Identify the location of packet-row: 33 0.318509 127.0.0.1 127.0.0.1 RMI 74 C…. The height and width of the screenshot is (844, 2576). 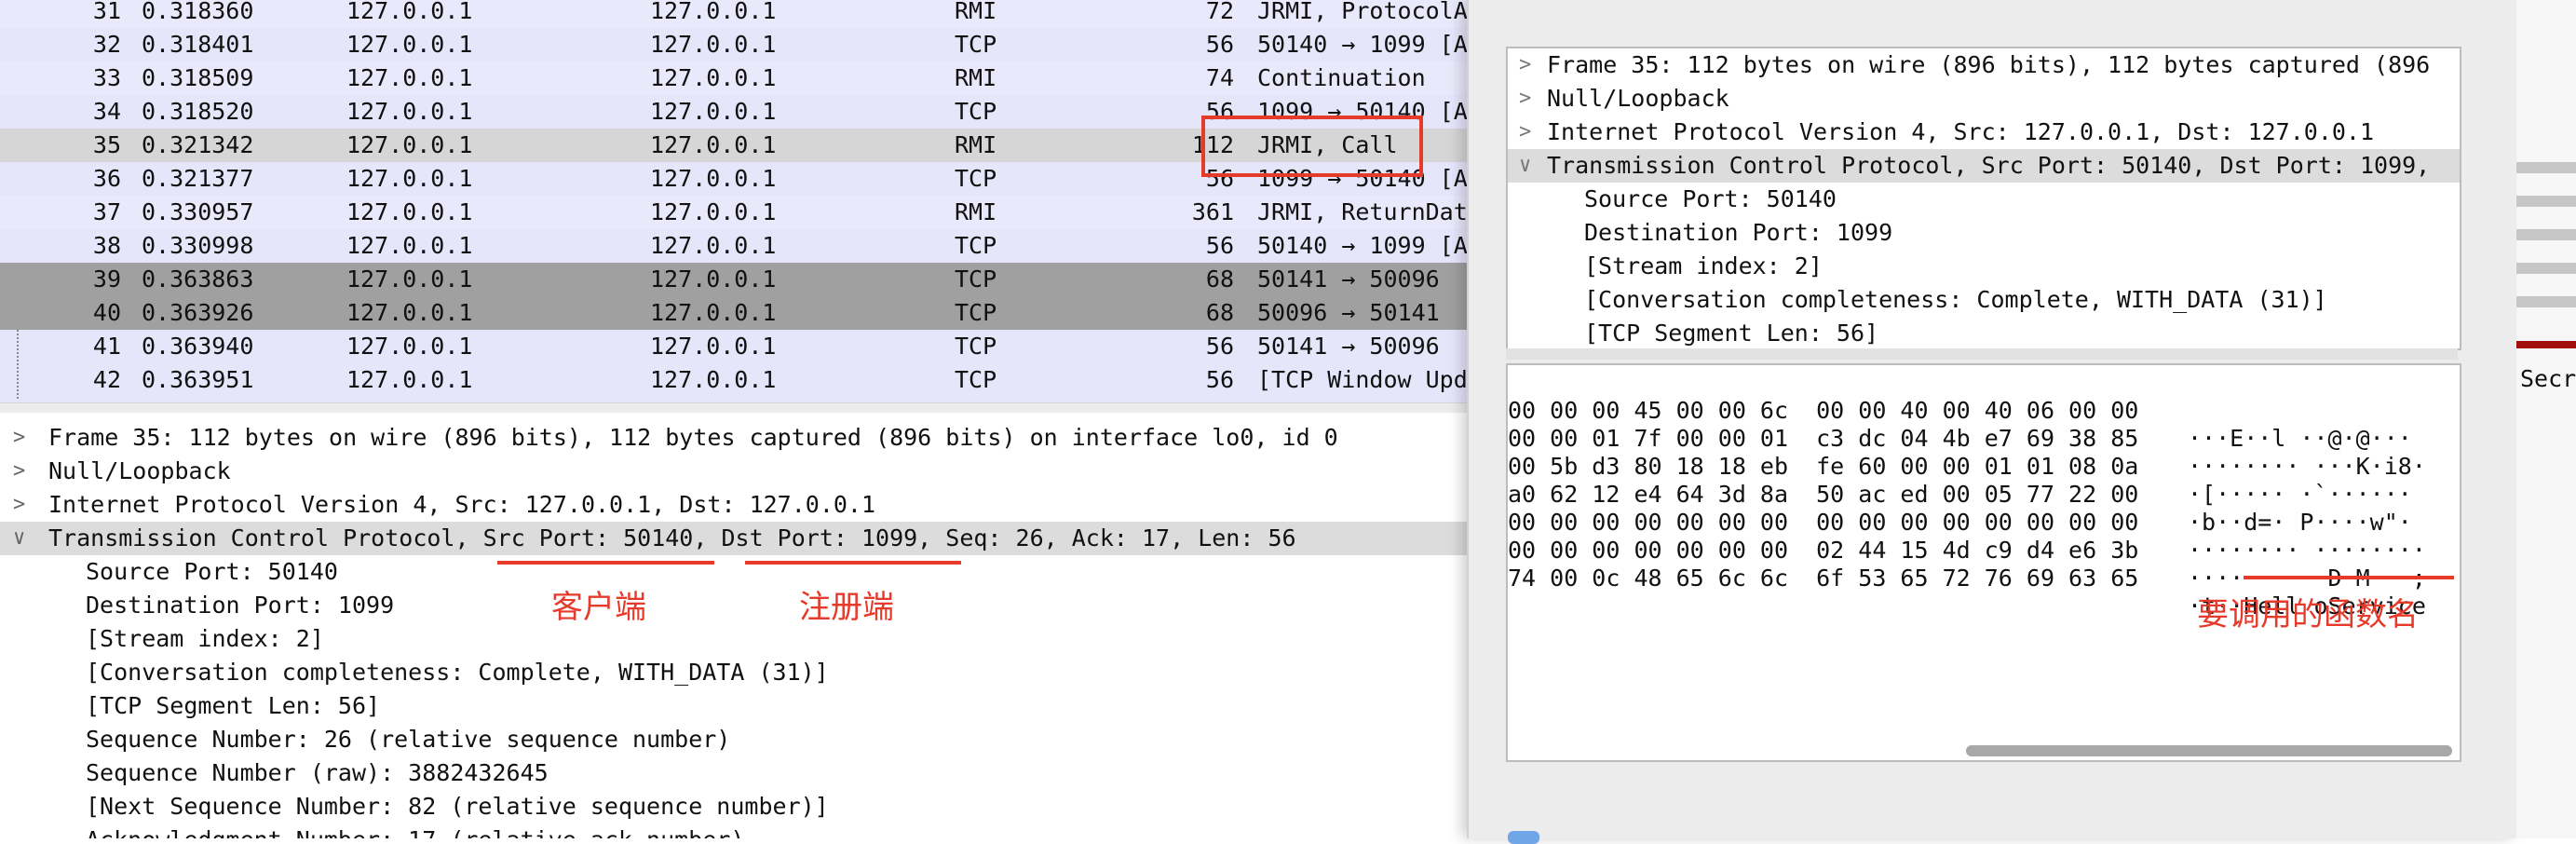
(735, 78).